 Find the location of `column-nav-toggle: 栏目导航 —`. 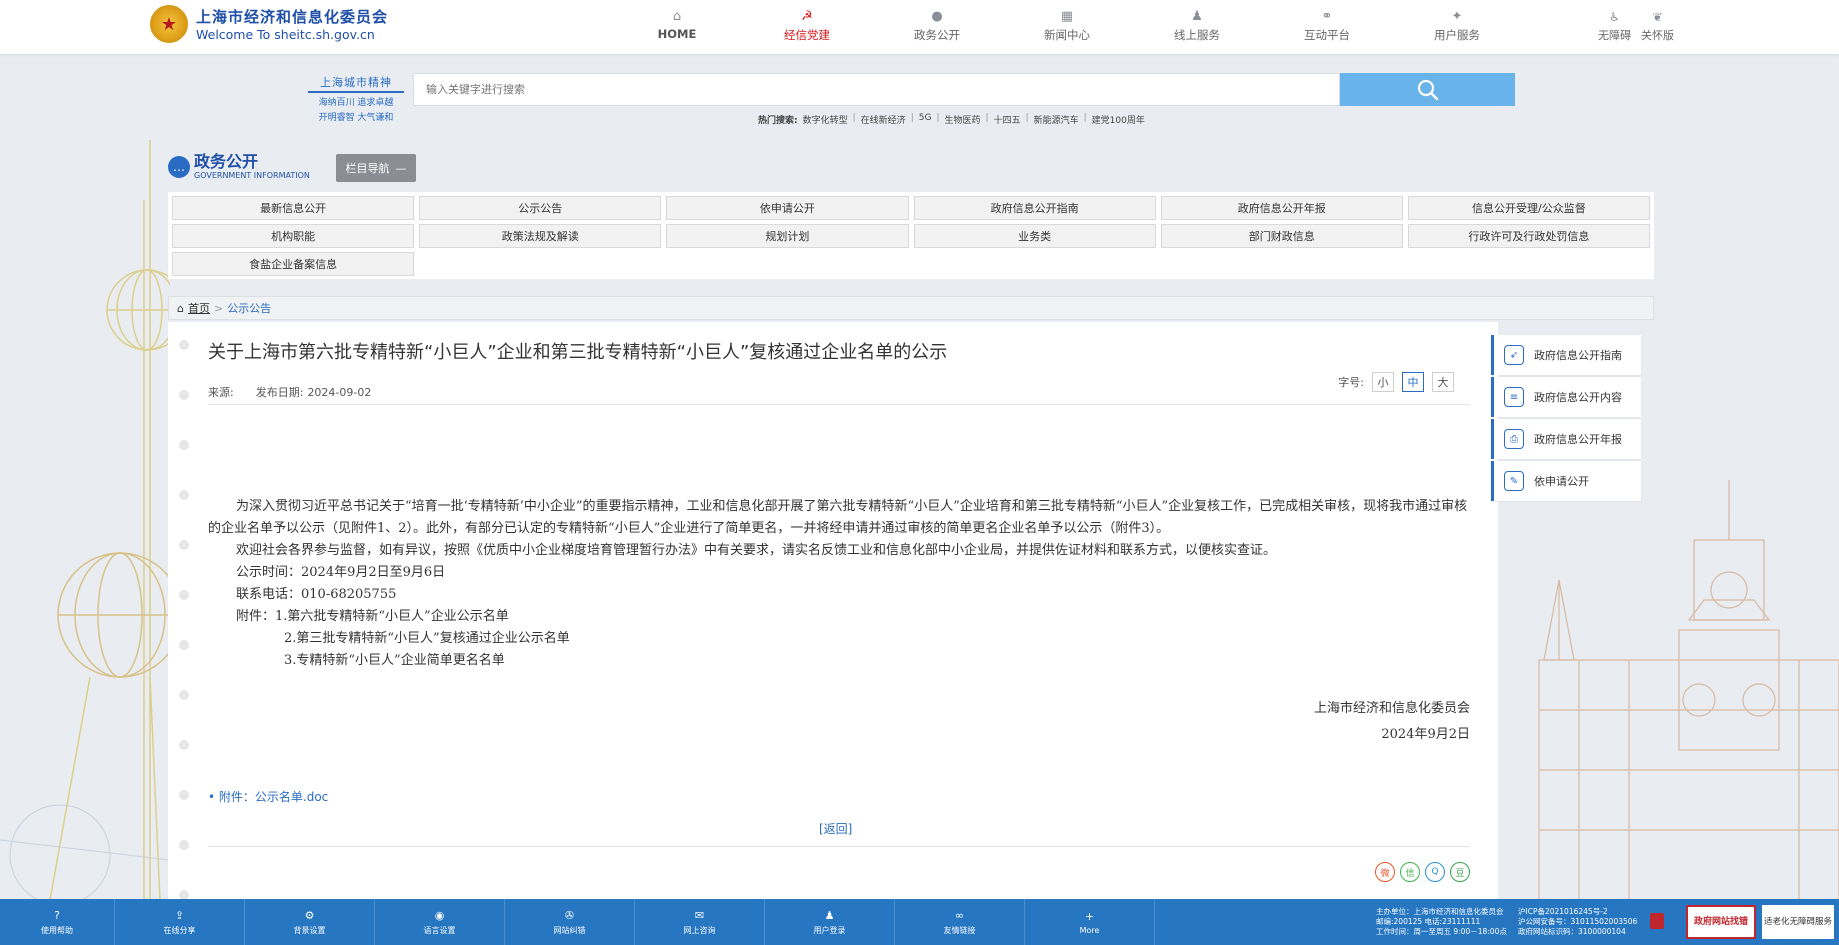

column-nav-toggle: 栏目导航 — is located at coordinates (376, 168).